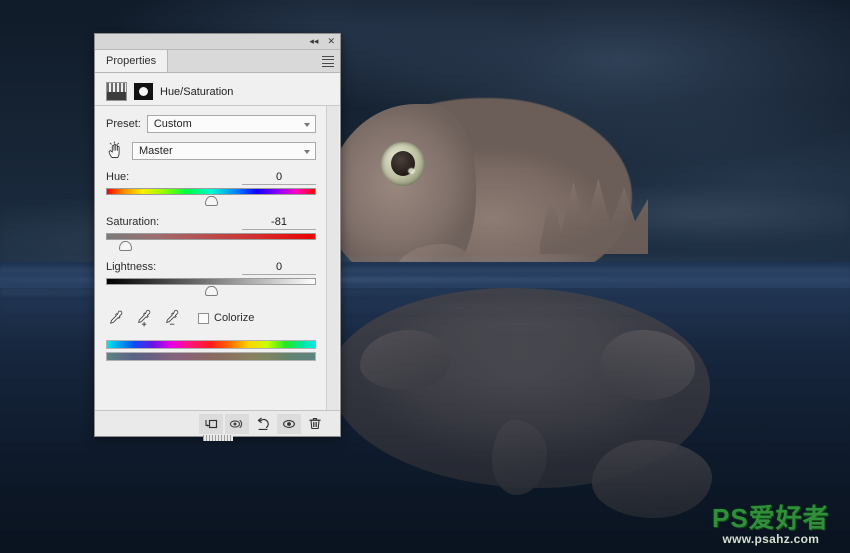  What do you see at coordinates (211, 350) in the screenshot?
I see `hue-range-bars` at bounding box center [211, 350].